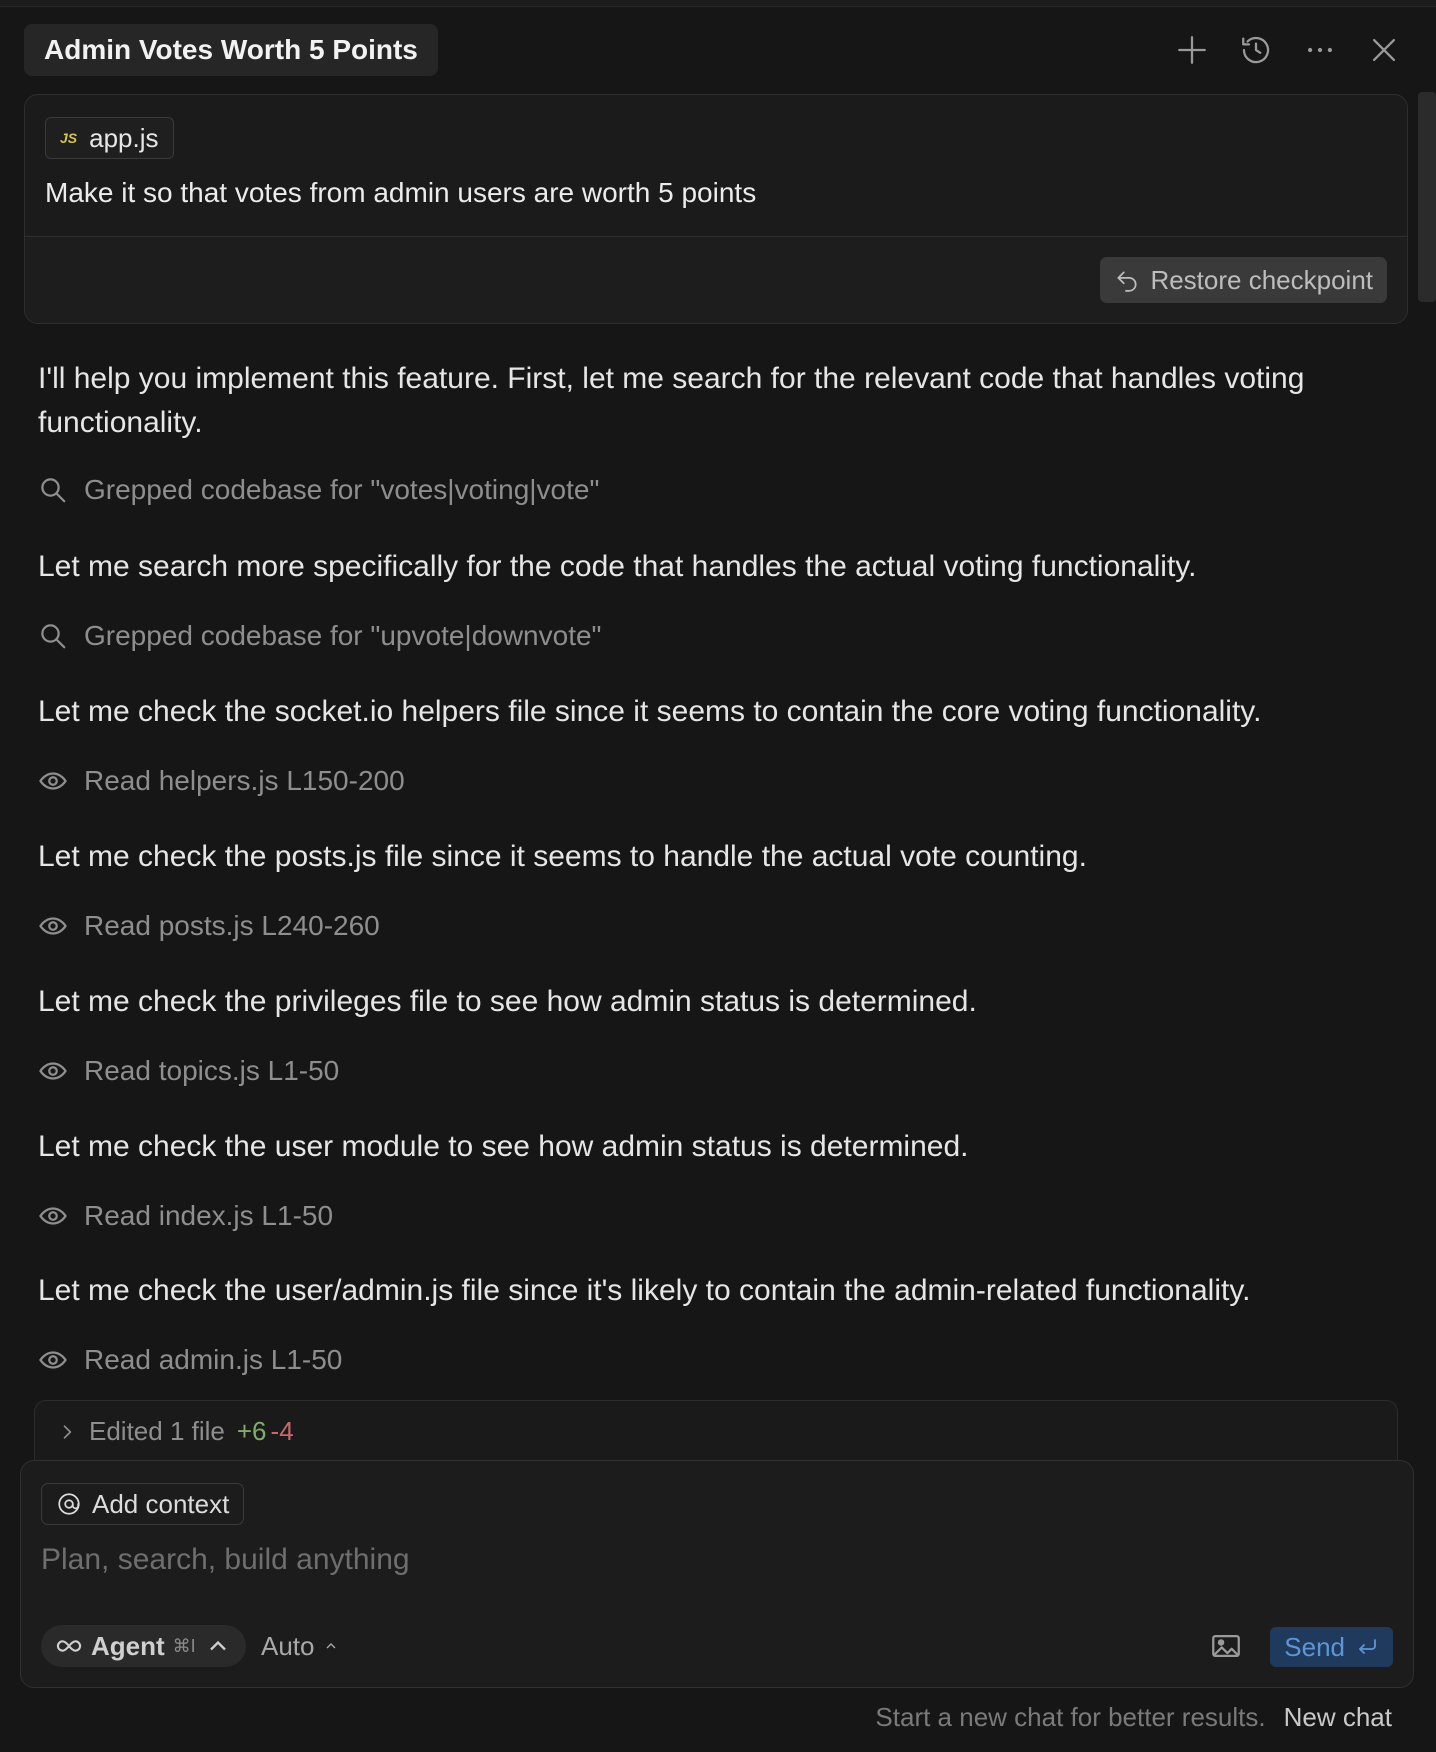 This screenshot has height=1752, width=1436. What do you see at coordinates (1256, 50) in the screenshot?
I see `history-icon` at bounding box center [1256, 50].